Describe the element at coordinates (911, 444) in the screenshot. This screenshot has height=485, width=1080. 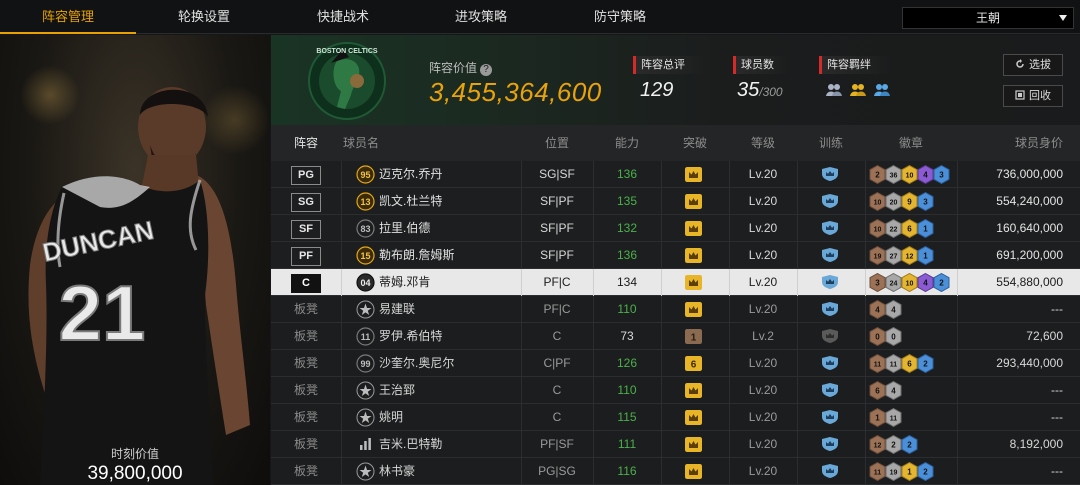
I see `badges-cell: 12 2 2` at that location.